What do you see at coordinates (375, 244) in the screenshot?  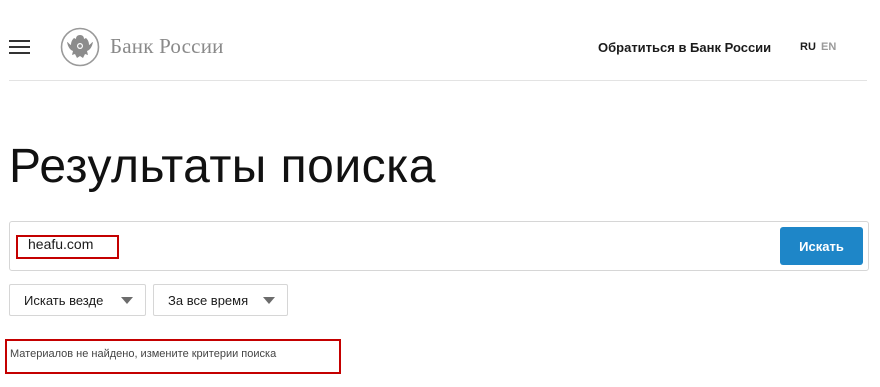 I see `search-input` at bounding box center [375, 244].